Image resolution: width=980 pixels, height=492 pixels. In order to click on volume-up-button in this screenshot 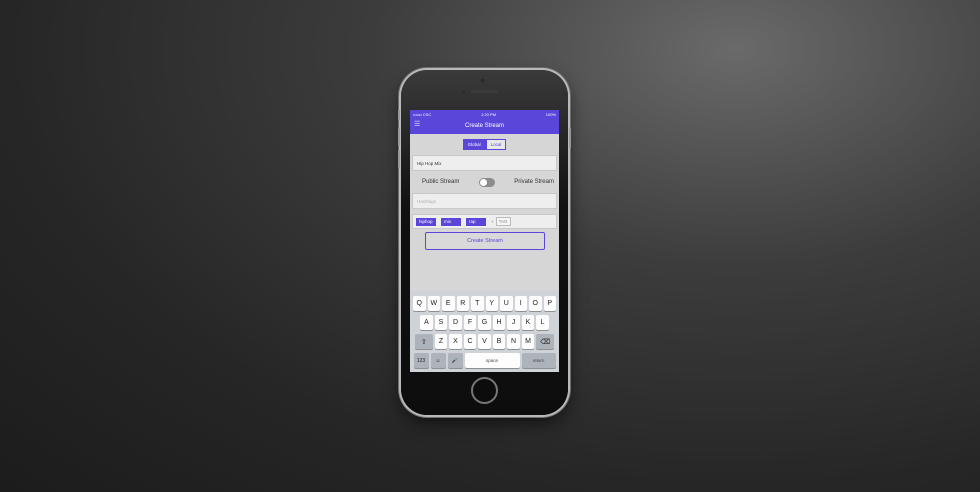, I will do `click(399, 137)`.